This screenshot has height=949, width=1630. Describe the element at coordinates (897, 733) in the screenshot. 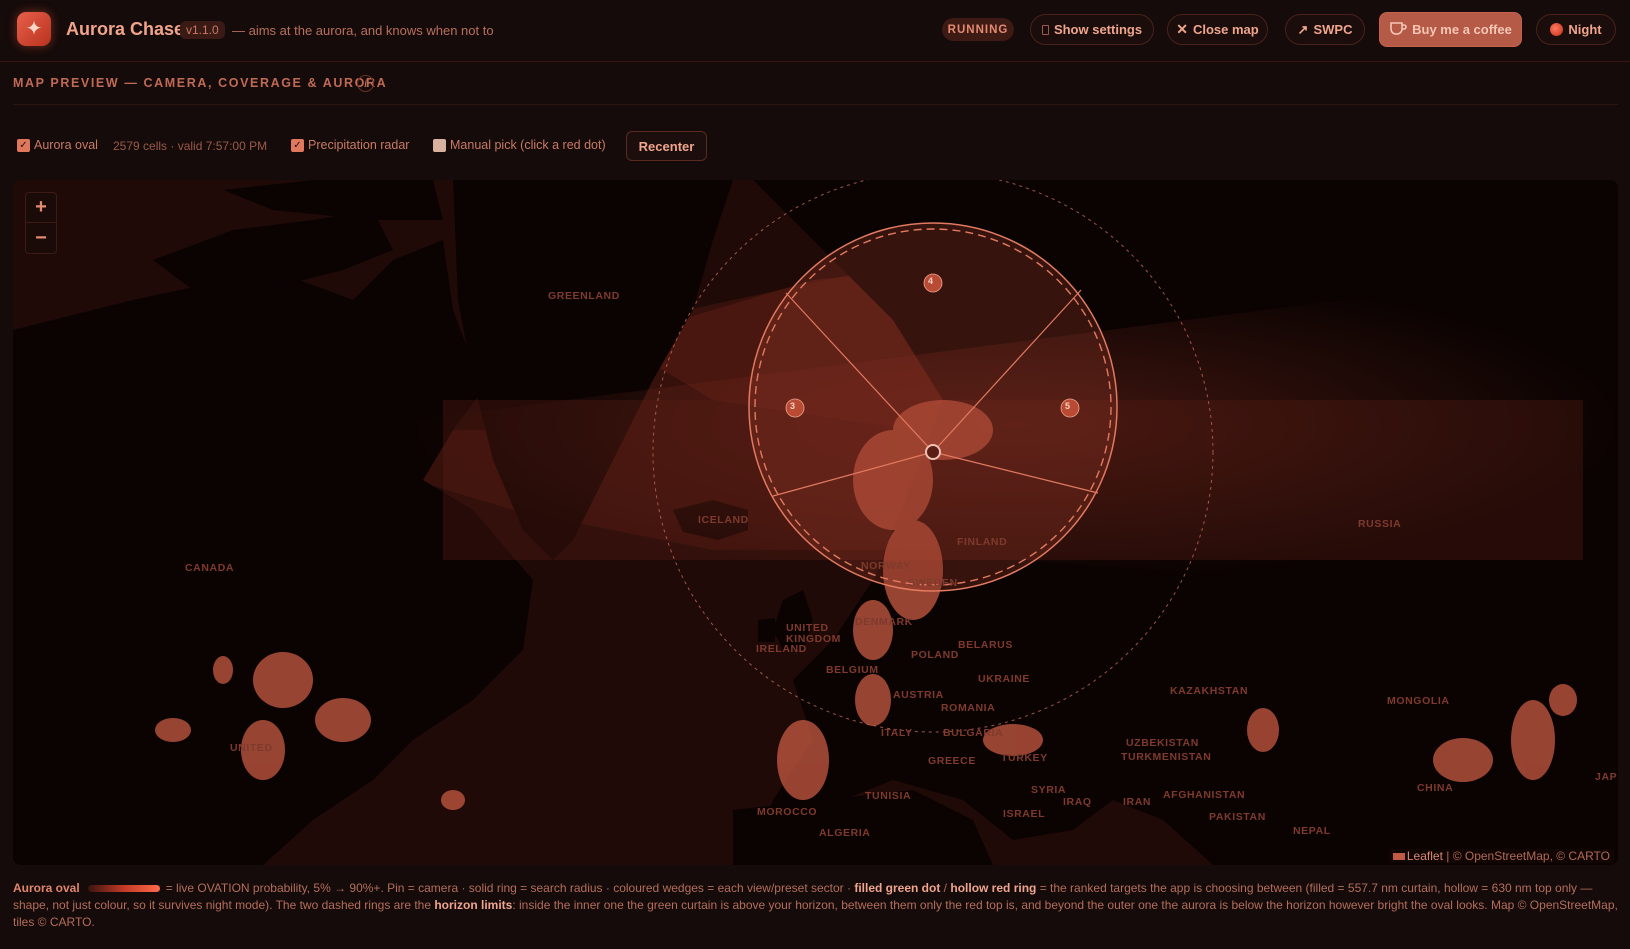

I see `country-label: ITALY` at that location.